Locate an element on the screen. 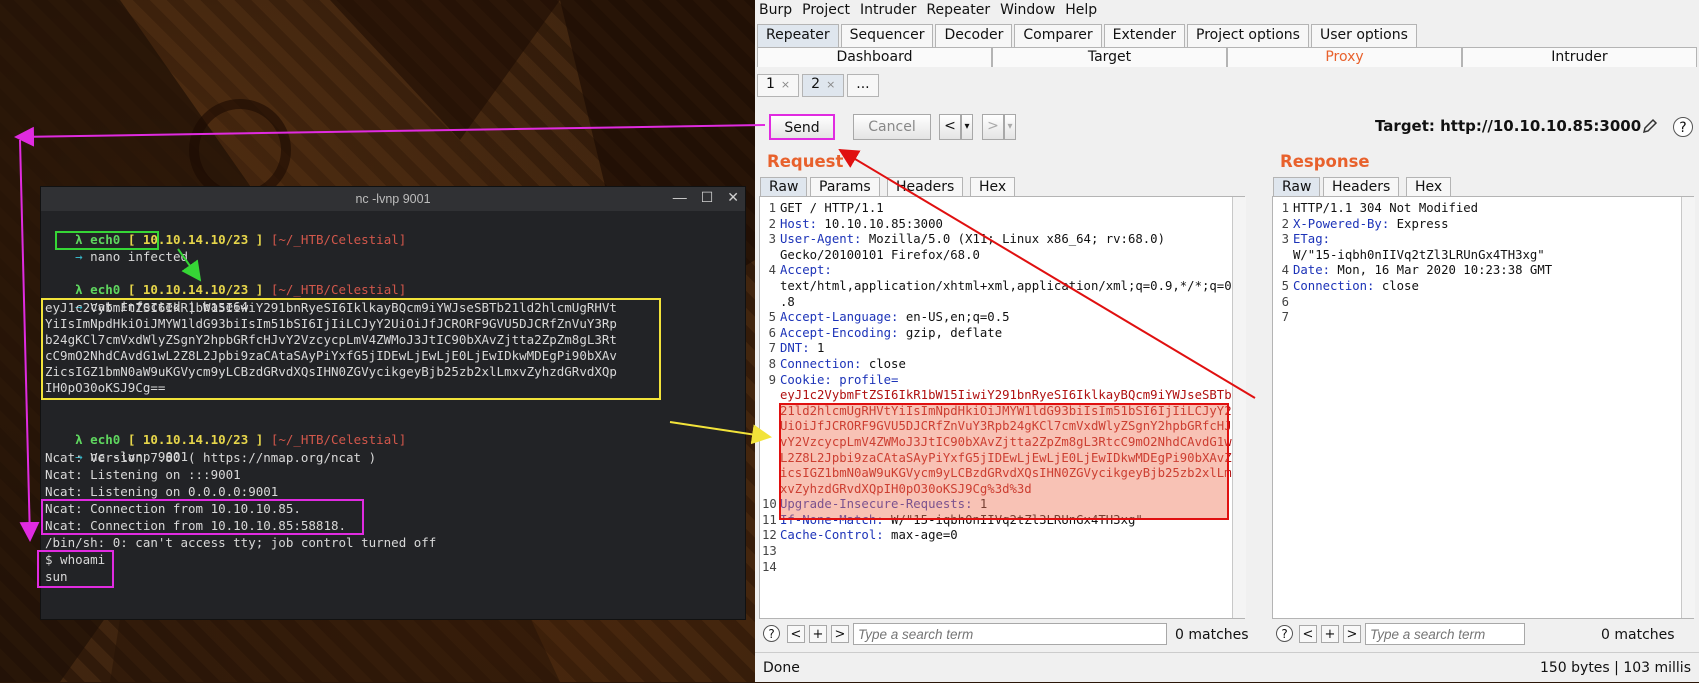  response-tab-hex: Hex is located at coordinates (1429, 186).